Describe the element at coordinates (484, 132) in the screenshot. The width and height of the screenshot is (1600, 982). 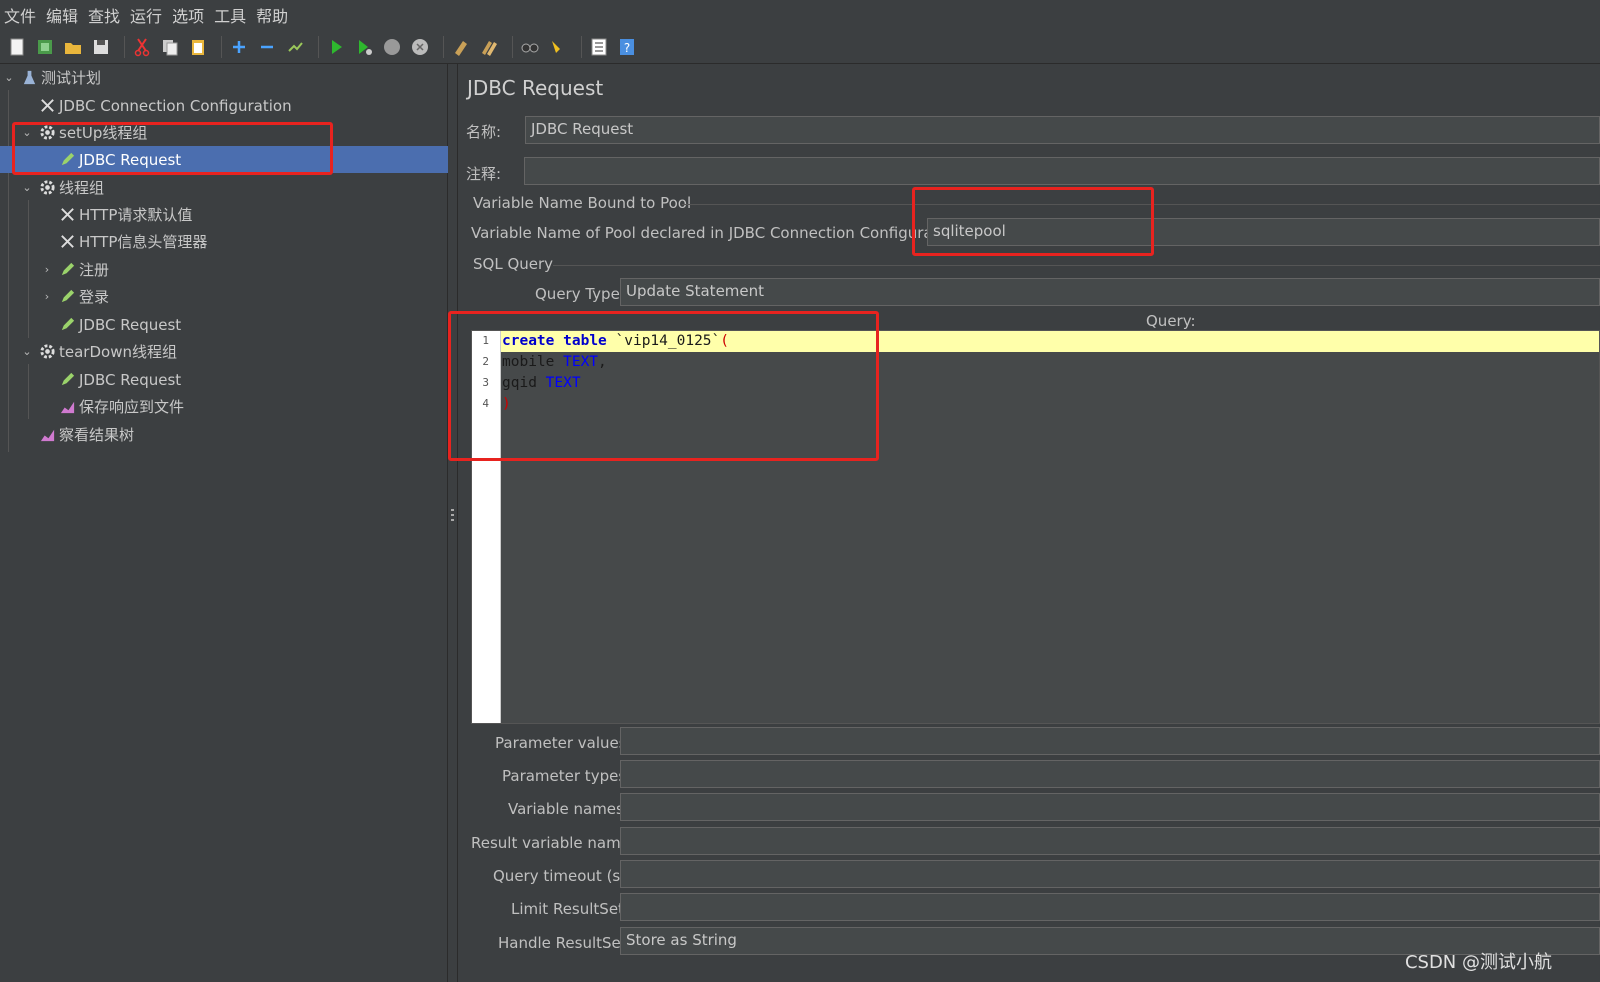
I see `name-label: 名称:` at that location.